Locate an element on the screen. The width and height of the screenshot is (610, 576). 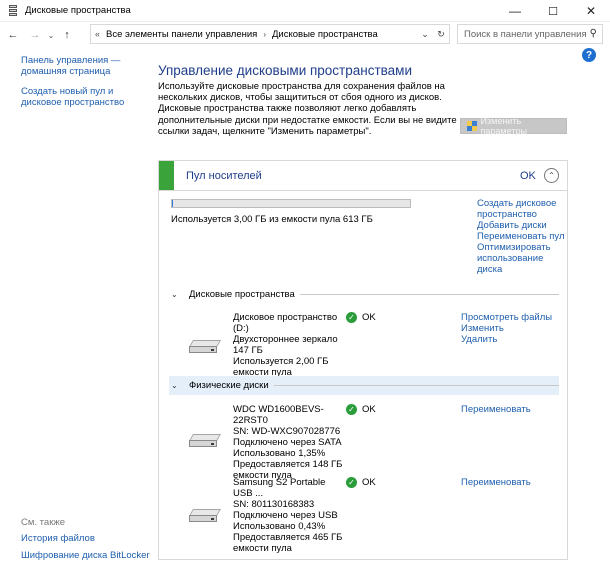
close-button: ✕ is located at coordinates (591, 11).